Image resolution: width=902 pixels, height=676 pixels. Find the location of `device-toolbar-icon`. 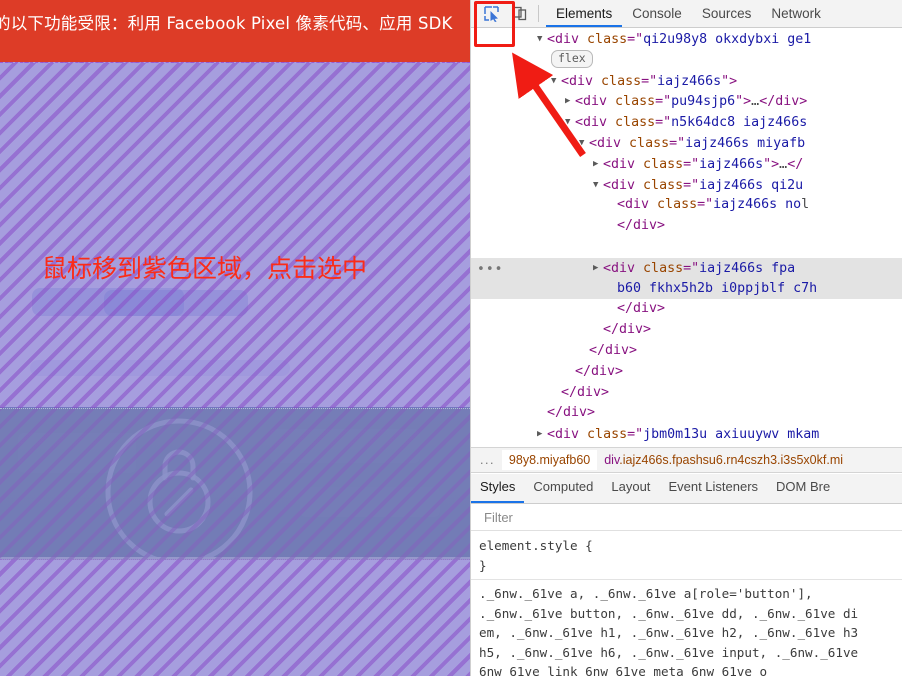

device-toolbar-icon is located at coordinates (519, 14).